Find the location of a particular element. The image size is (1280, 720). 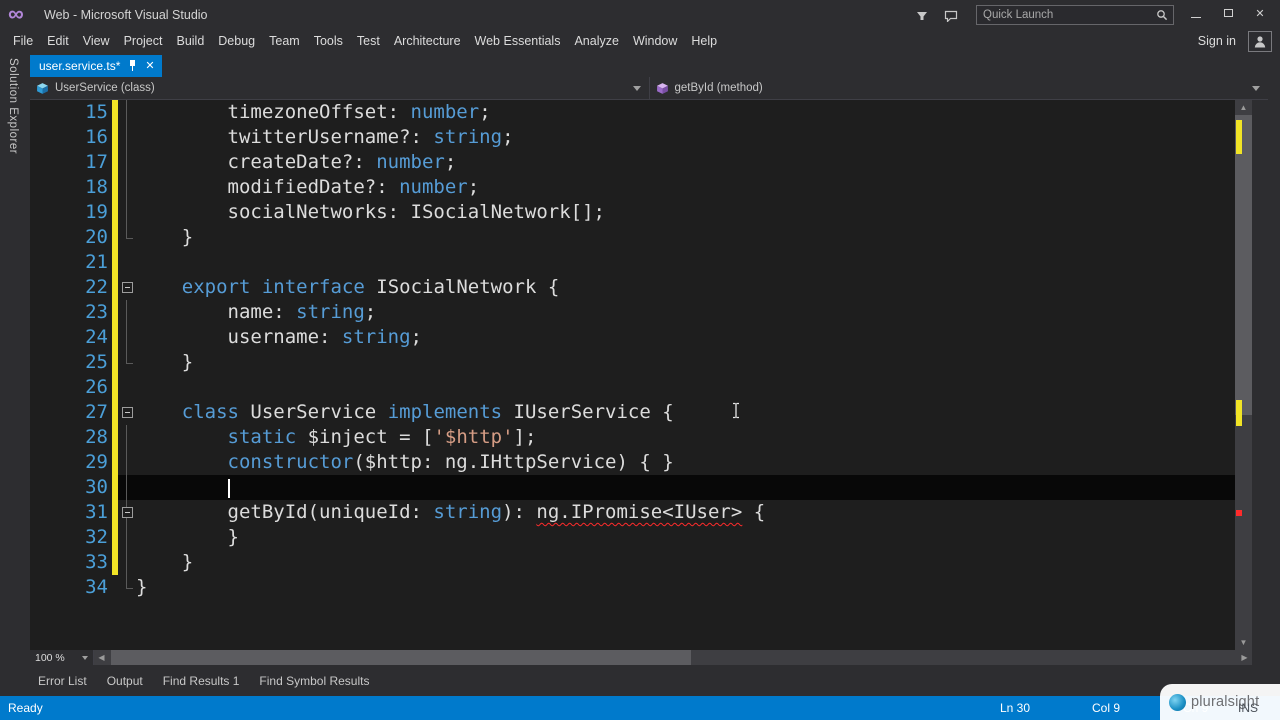

line-number: 27 is located at coordinates (69, 412).